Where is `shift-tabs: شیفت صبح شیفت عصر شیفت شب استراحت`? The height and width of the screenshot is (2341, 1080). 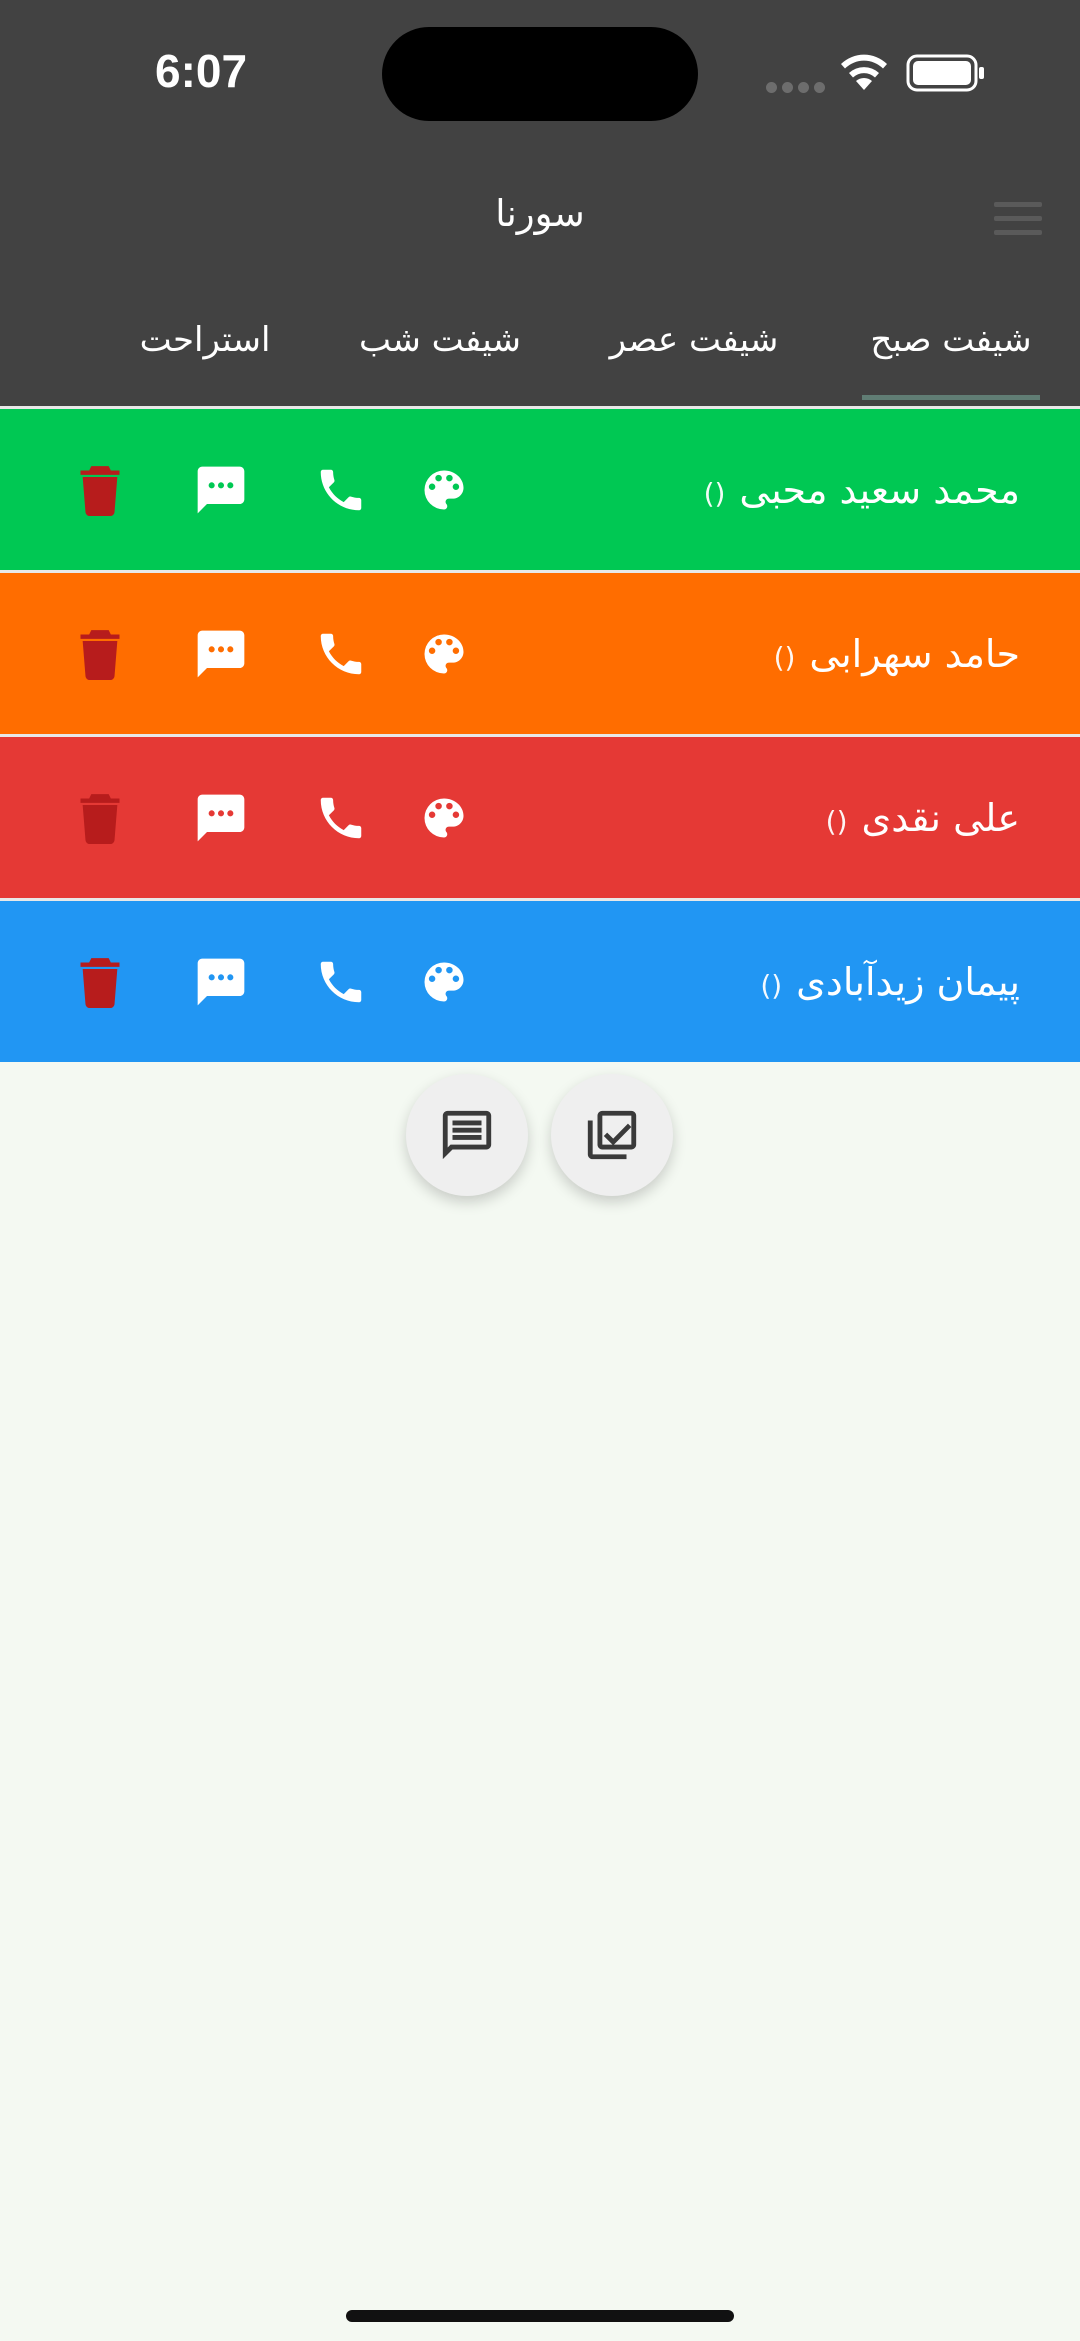 shift-tabs: شیفت صبح شیفت عصر شیفت شب استراحت is located at coordinates (540, 358).